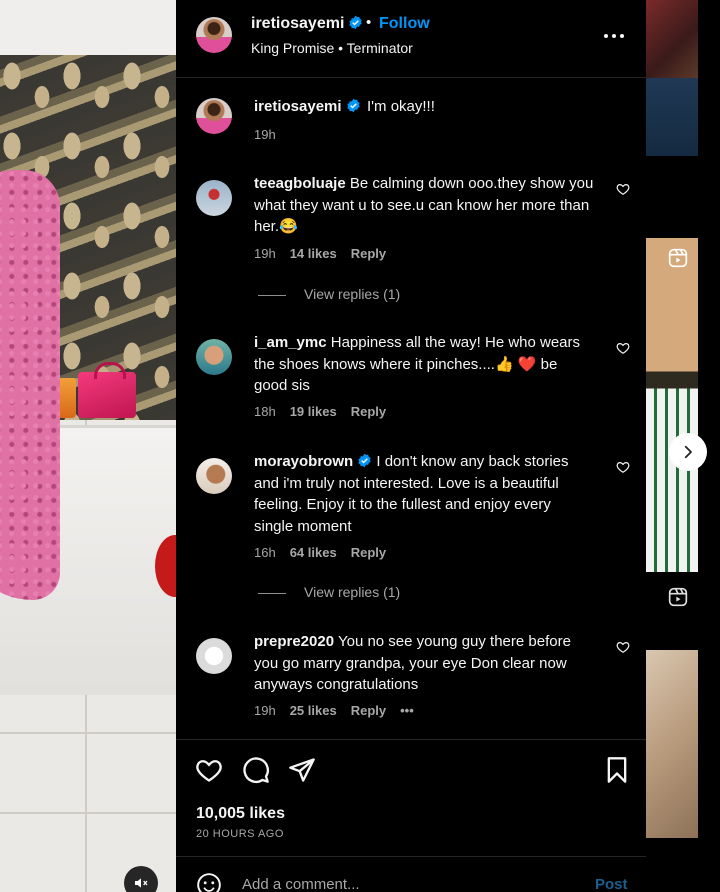 This screenshot has height=892, width=720. What do you see at coordinates (209, 770) in the screenshot?
I see `like-heart-icon` at bounding box center [209, 770].